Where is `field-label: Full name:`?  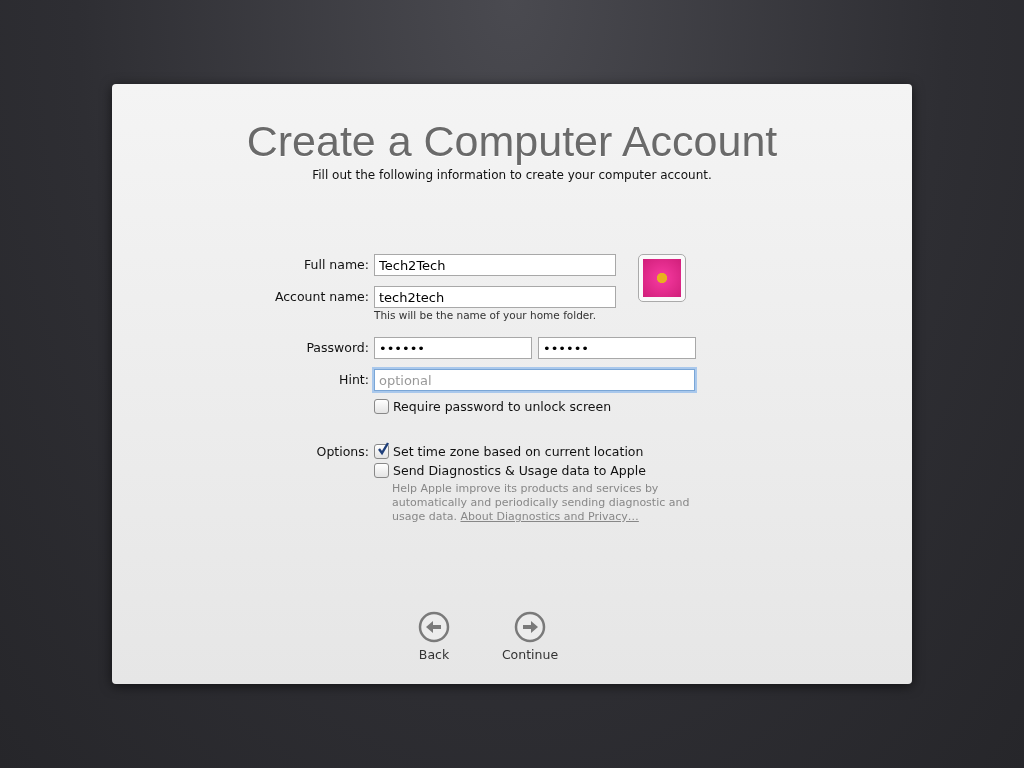
field-label: Full name: is located at coordinates (336, 265).